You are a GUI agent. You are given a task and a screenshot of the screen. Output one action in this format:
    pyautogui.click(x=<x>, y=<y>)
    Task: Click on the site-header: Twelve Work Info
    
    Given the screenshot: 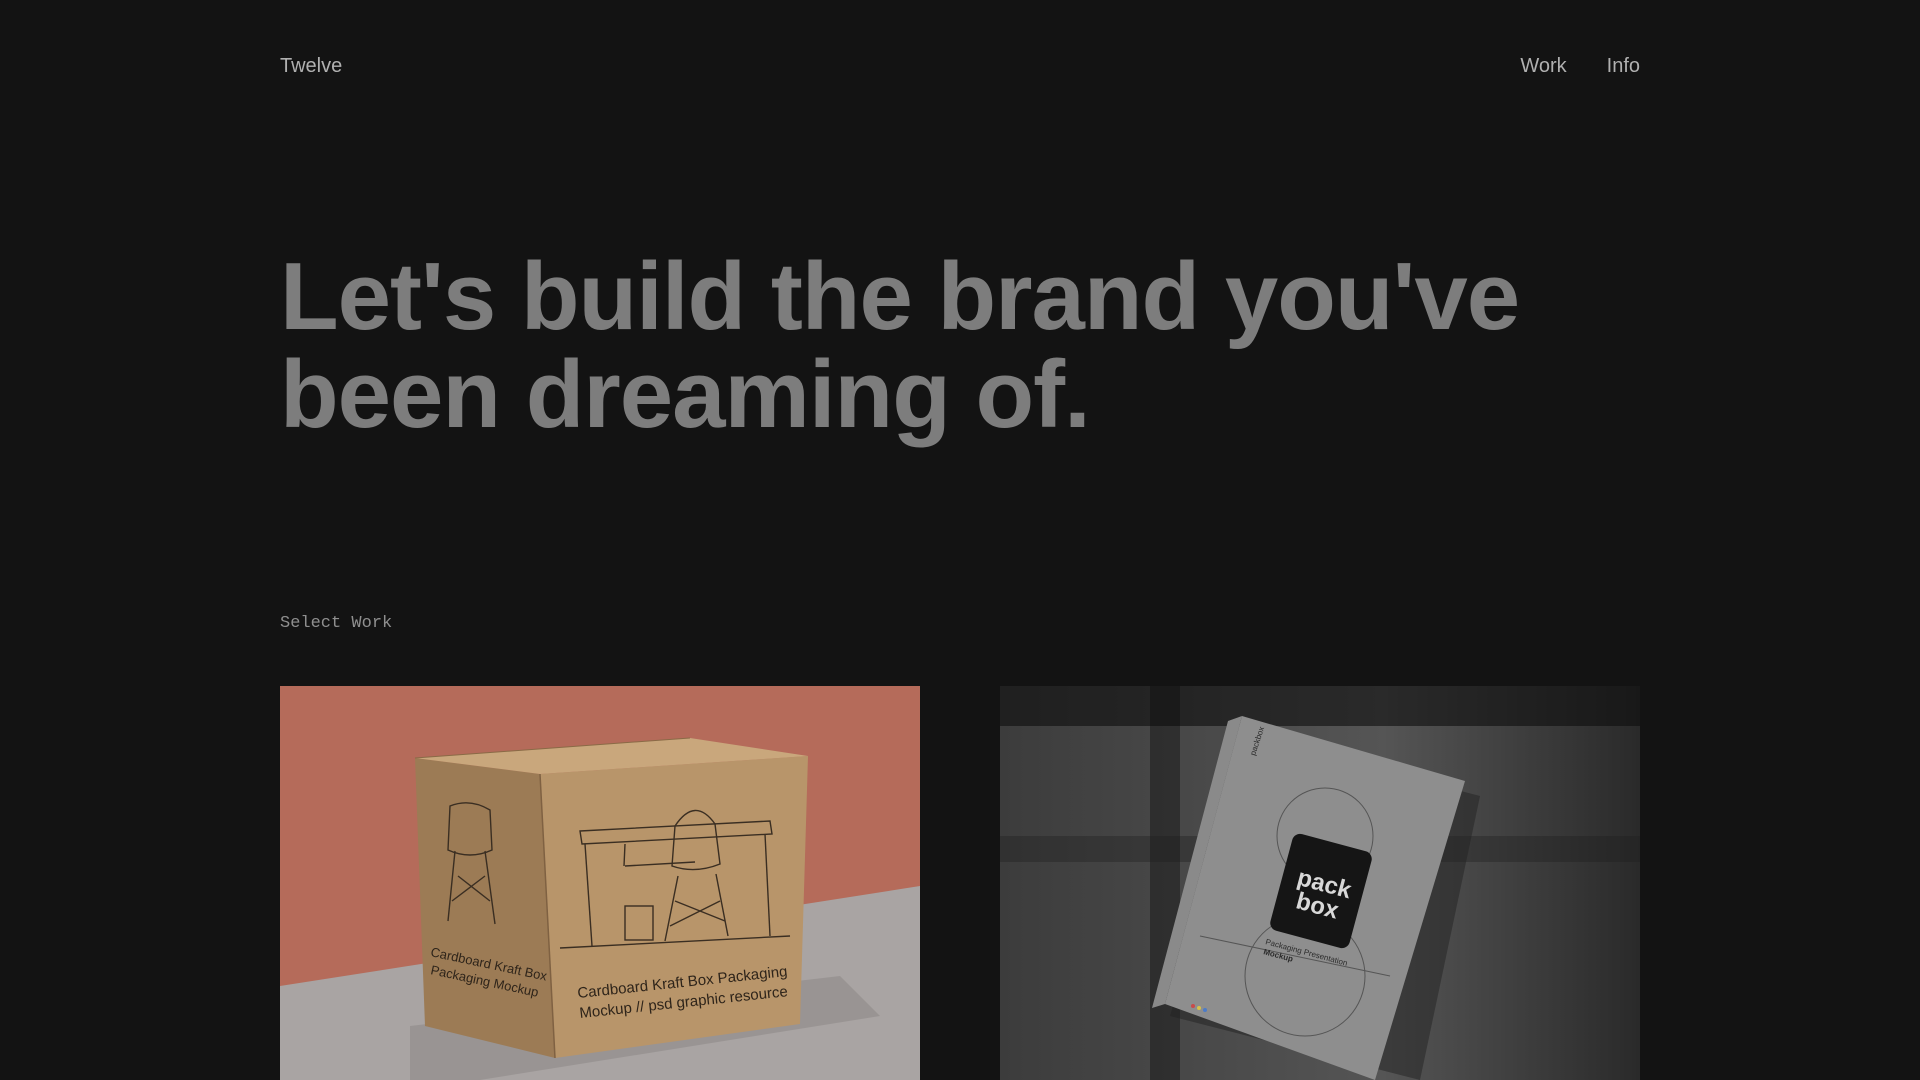 What is the action you would take?
    pyautogui.click(x=960, y=66)
    